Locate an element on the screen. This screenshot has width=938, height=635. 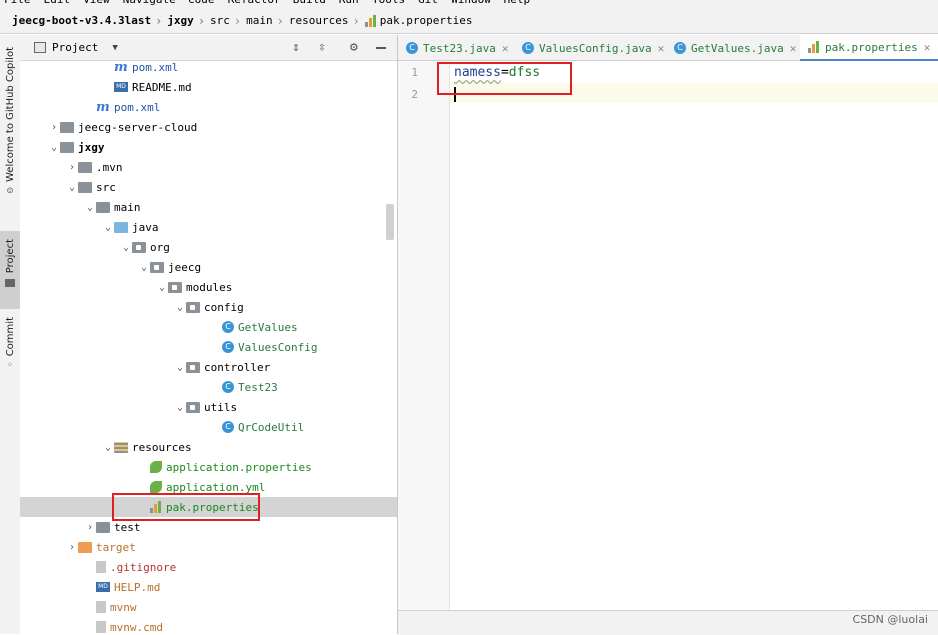
tree-item: ⌄ config is located at coordinates (208, 307).